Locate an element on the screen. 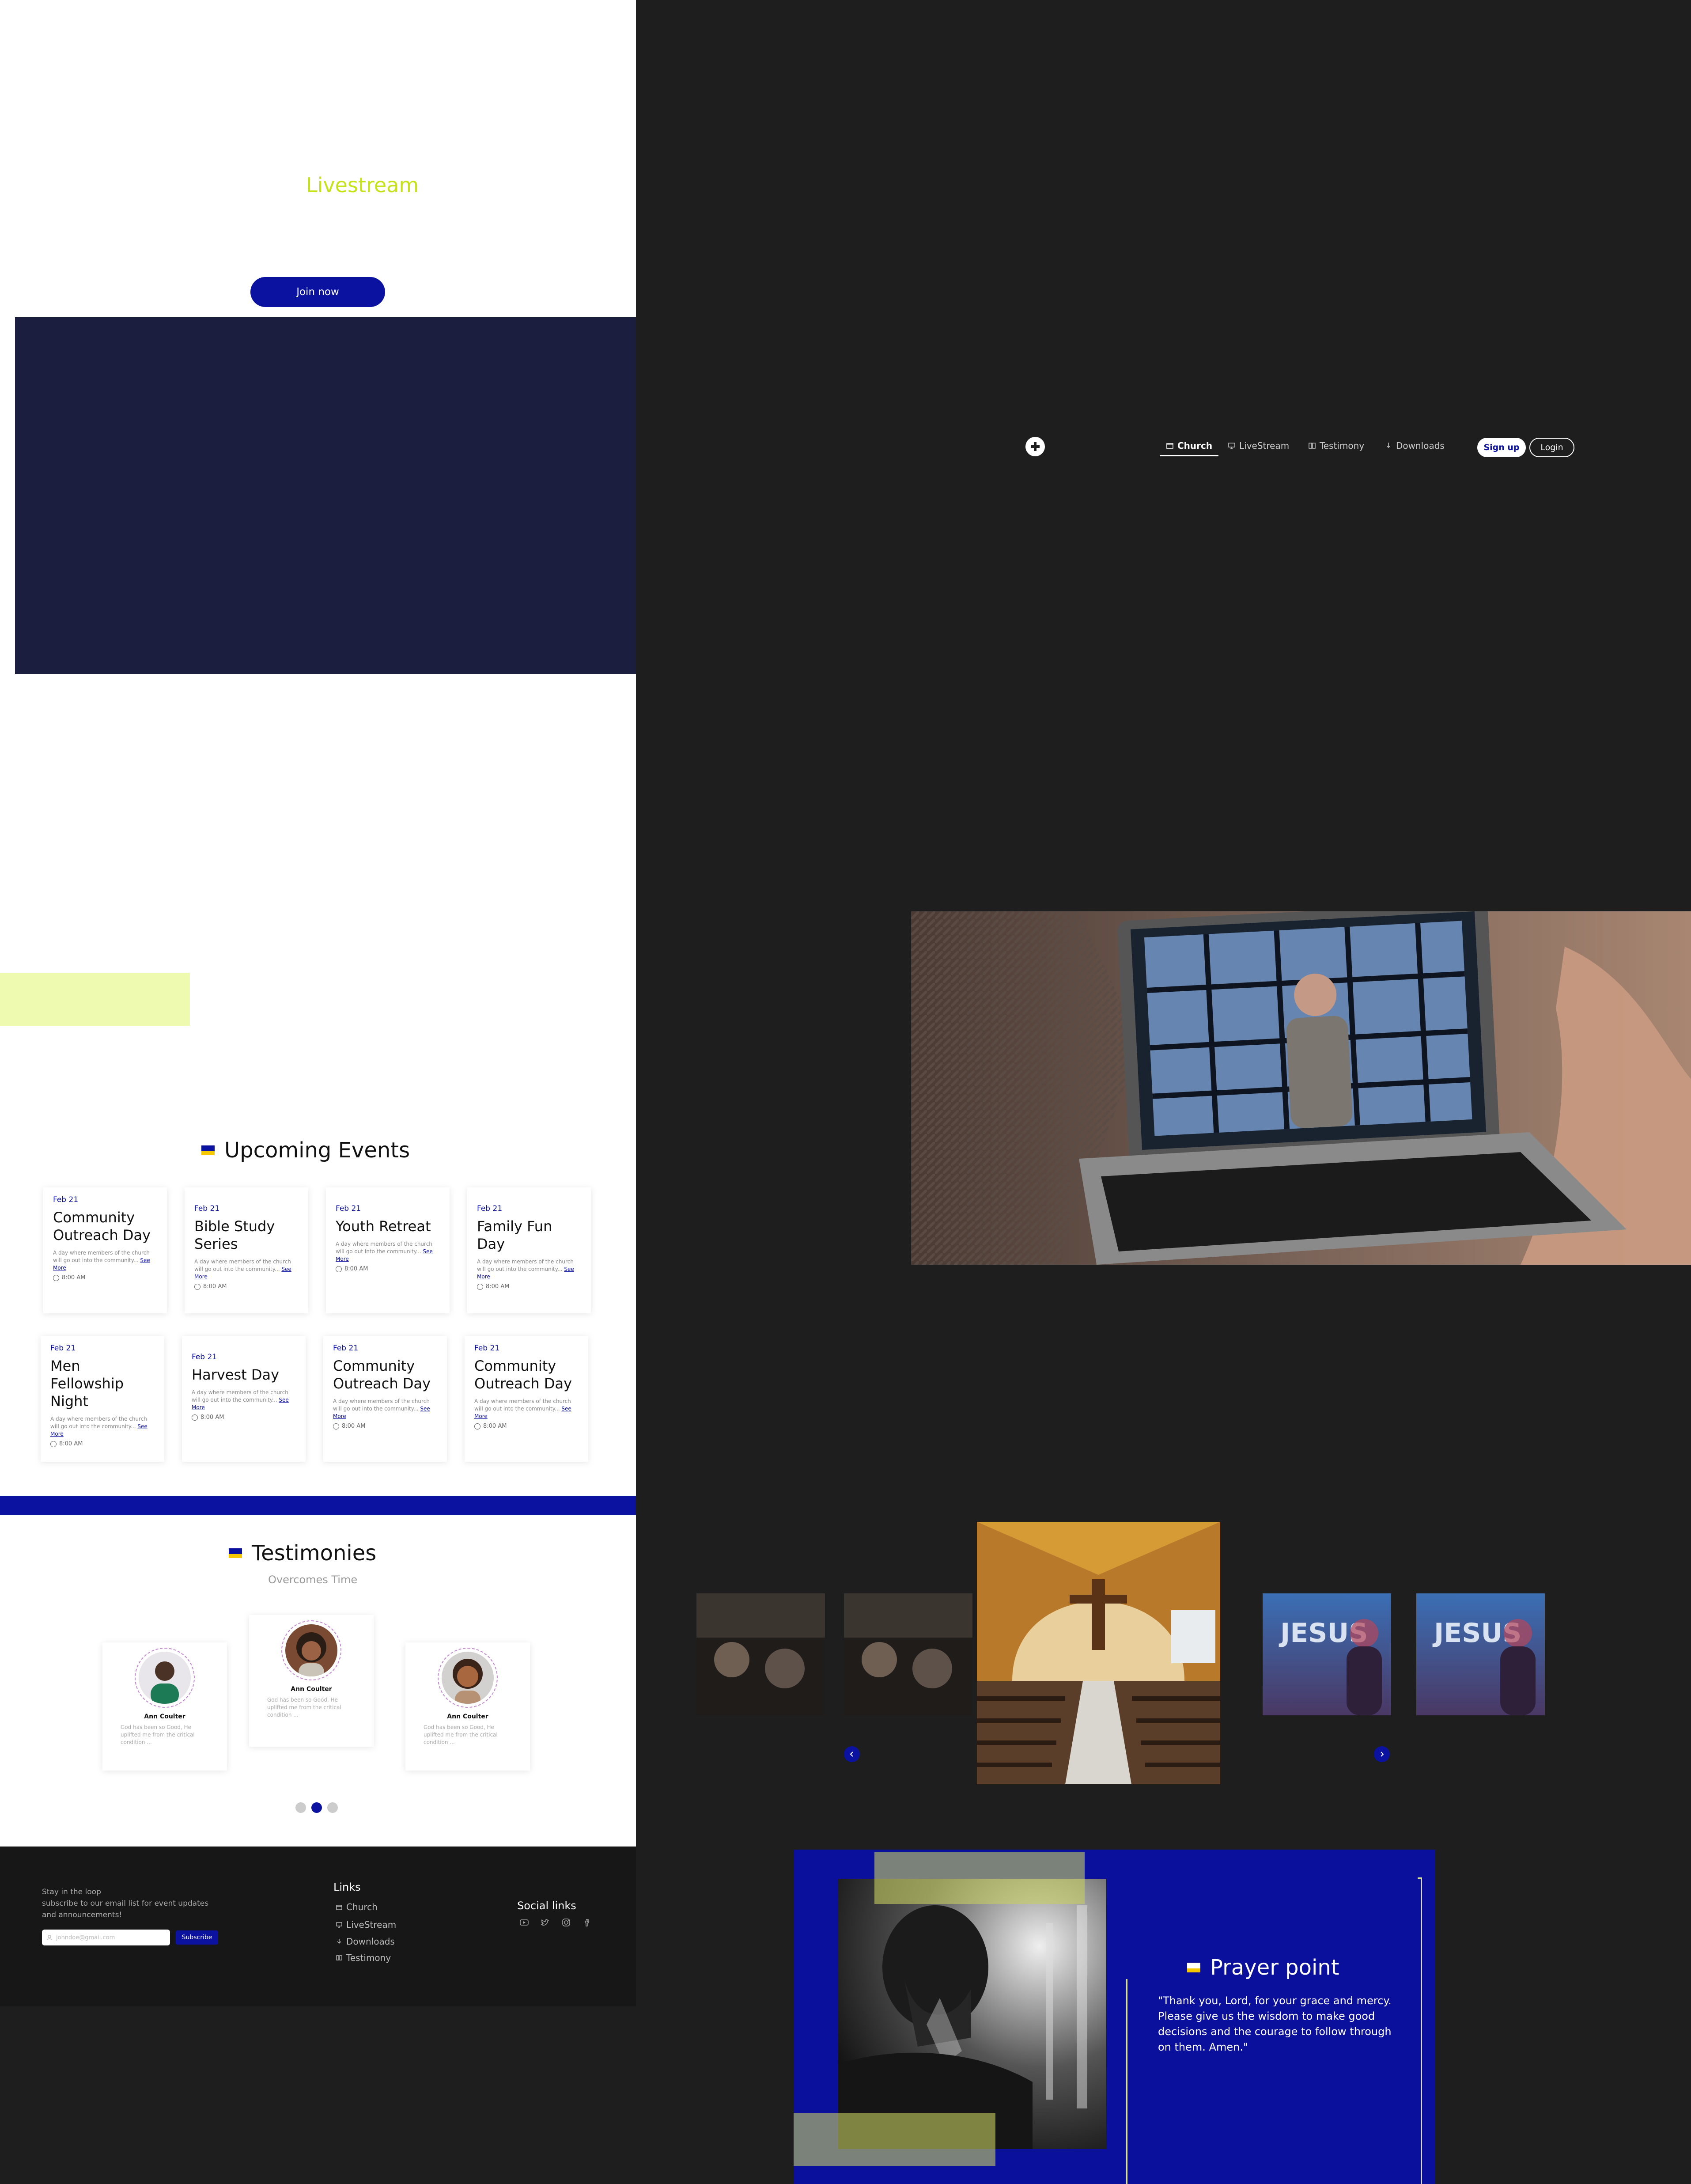 This screenshot has height=2184, width=1691. carousel-prev-button is located at coordinates (852, 1754).